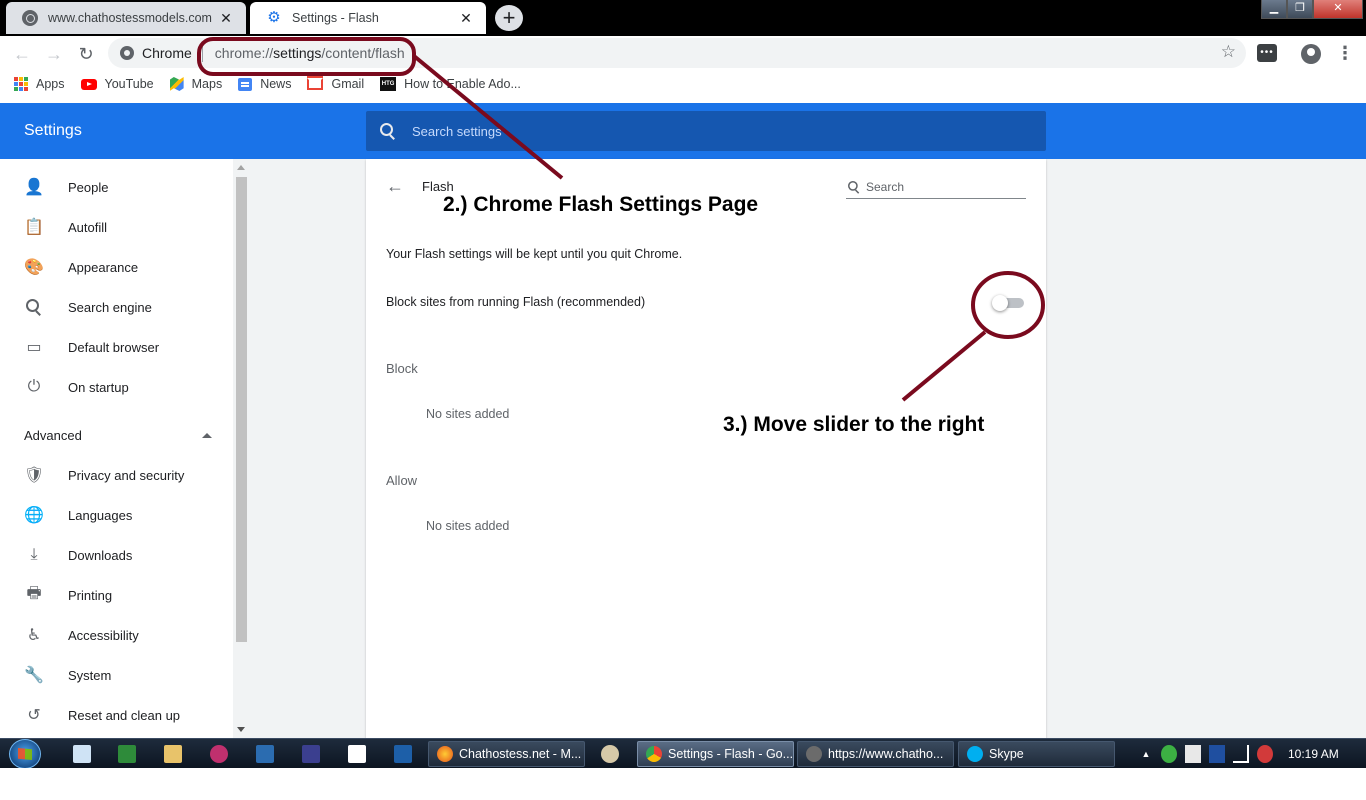 Image resolution: width=1366 pixels, height=800 pixels. I want to click on chrome-page-icon, so click(127, 53).